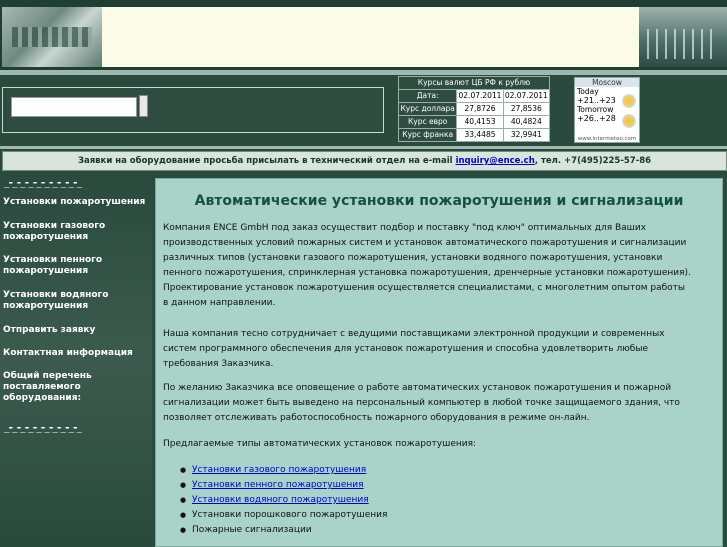 This screenshot has width=727, height=547. I want to click on email-link: inquiry@ence.ch, so click(495, 161).